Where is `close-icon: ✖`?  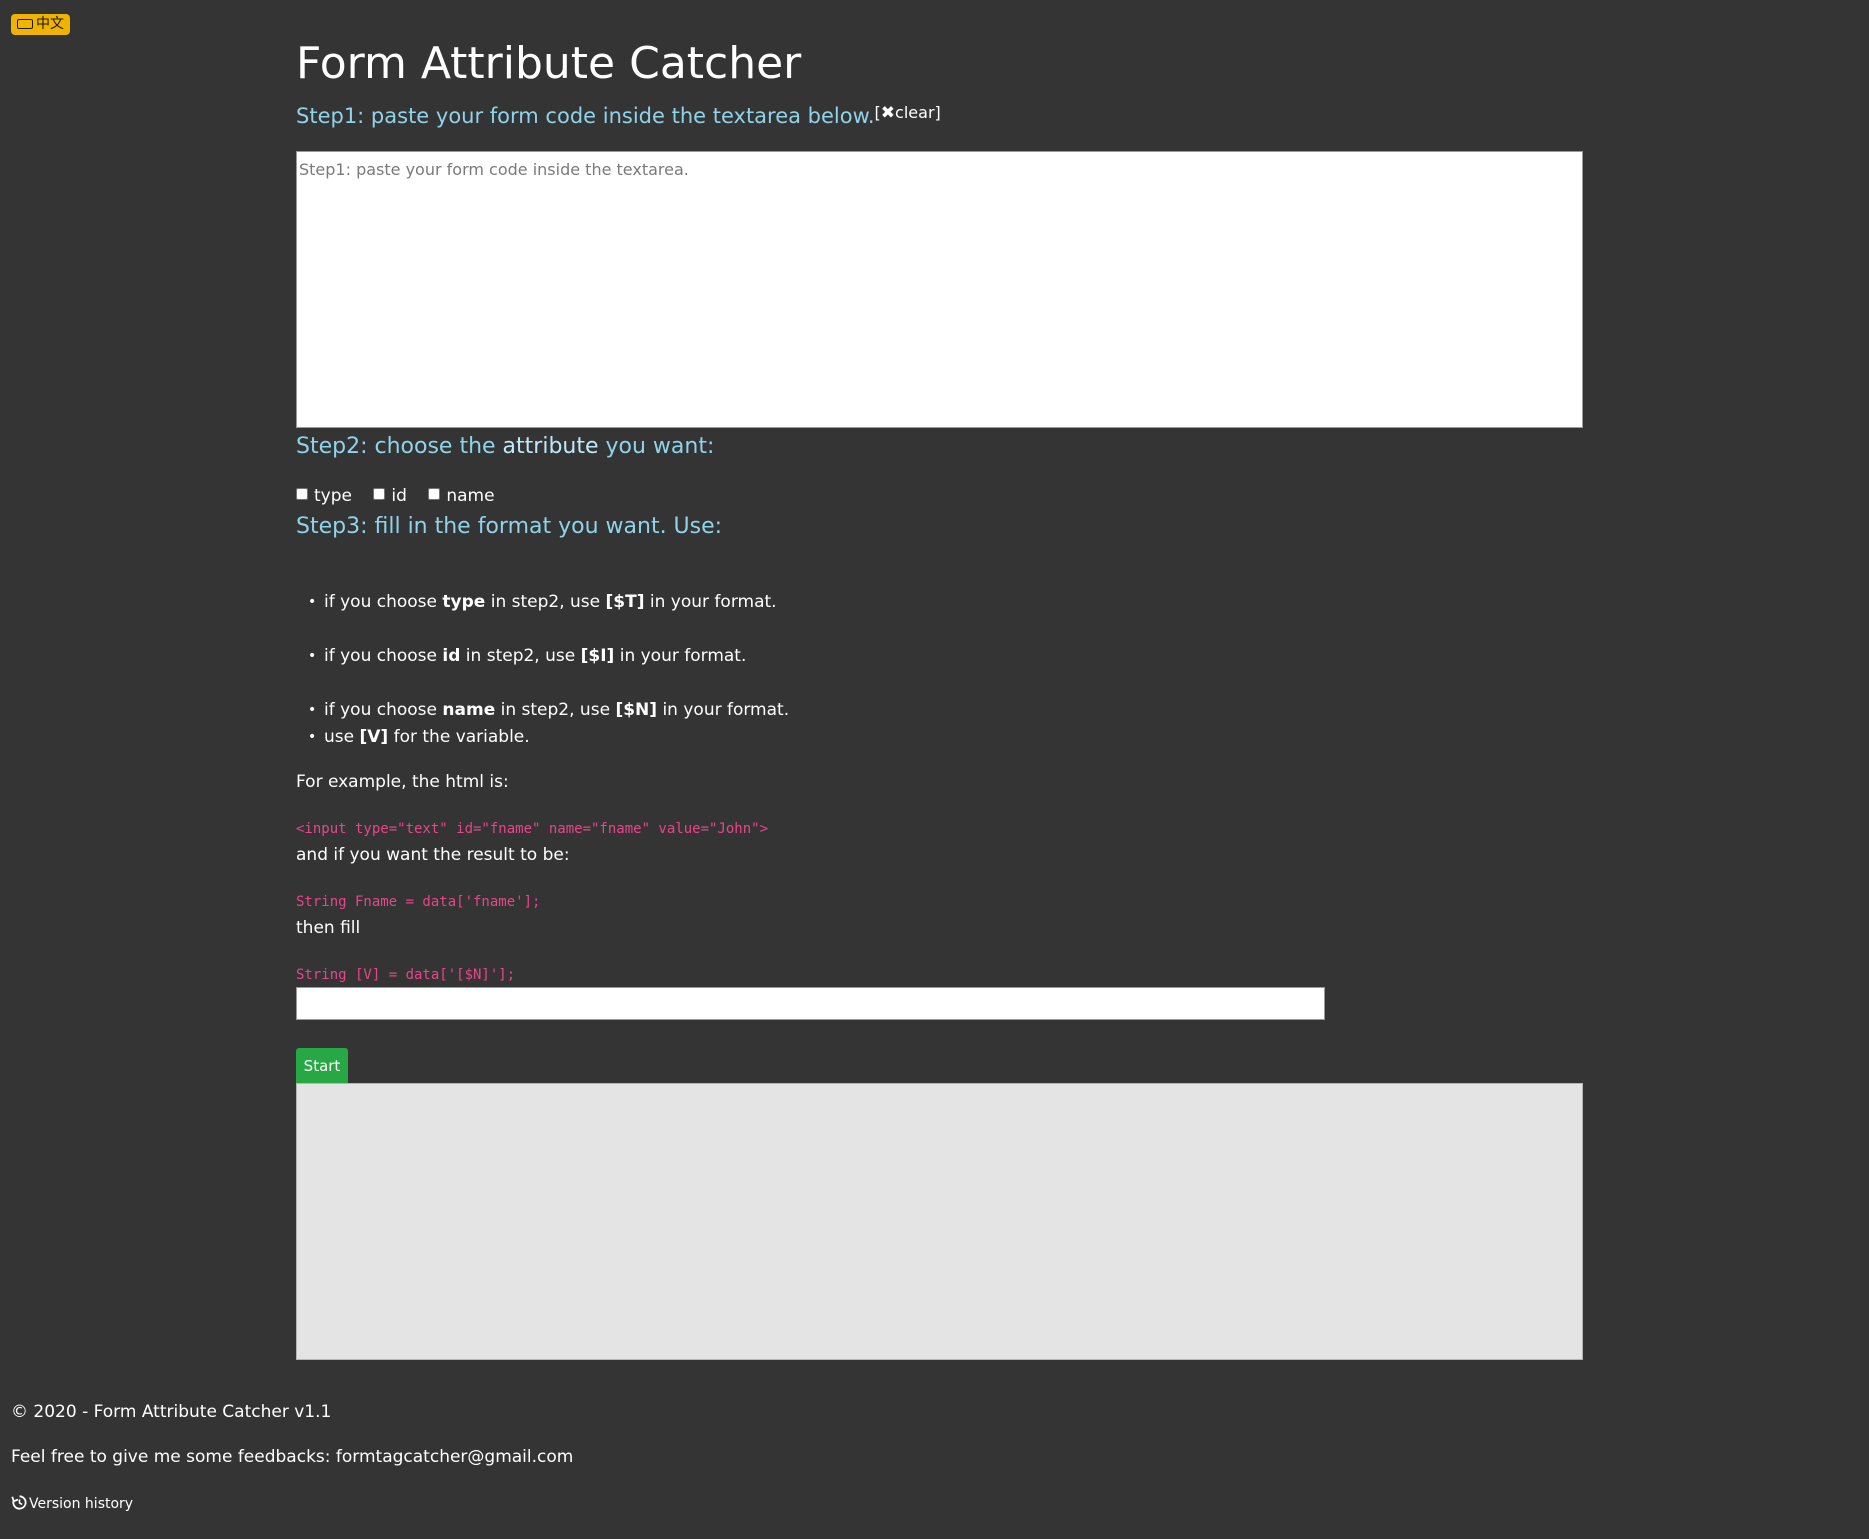 close-icon: ✖ is located at coordinates (888, 113).